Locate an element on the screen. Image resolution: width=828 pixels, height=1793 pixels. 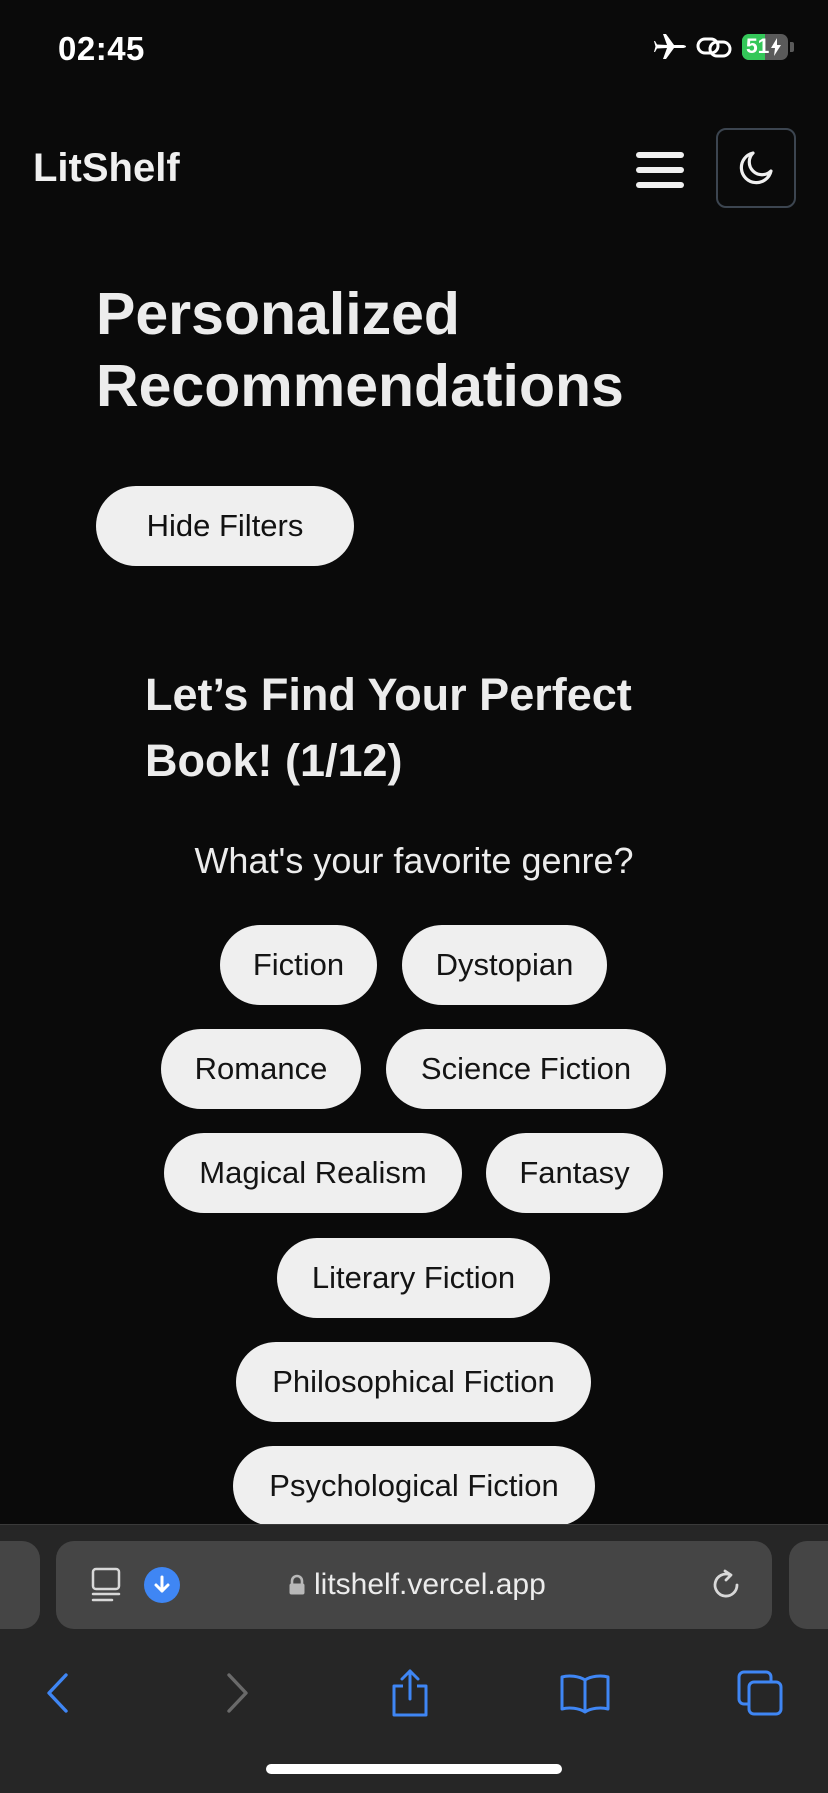
url-display: litshelf.vercel.app is located at coordinates (417, 1585).